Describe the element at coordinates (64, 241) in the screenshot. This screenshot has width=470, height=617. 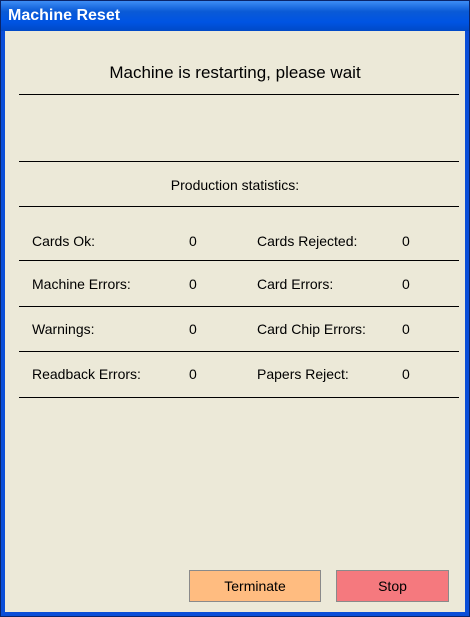
I see `cards-ok-label: Cards Ok:` at that location.